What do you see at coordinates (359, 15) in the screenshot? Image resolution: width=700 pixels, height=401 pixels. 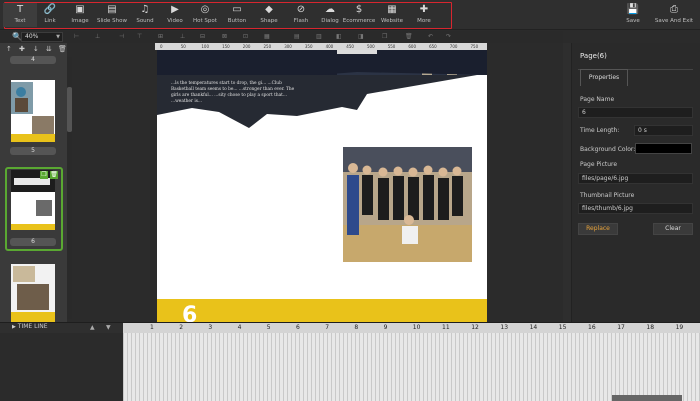 I see `tool-ecommerce: $ Ecommerce` at bounding box center [359, 15].